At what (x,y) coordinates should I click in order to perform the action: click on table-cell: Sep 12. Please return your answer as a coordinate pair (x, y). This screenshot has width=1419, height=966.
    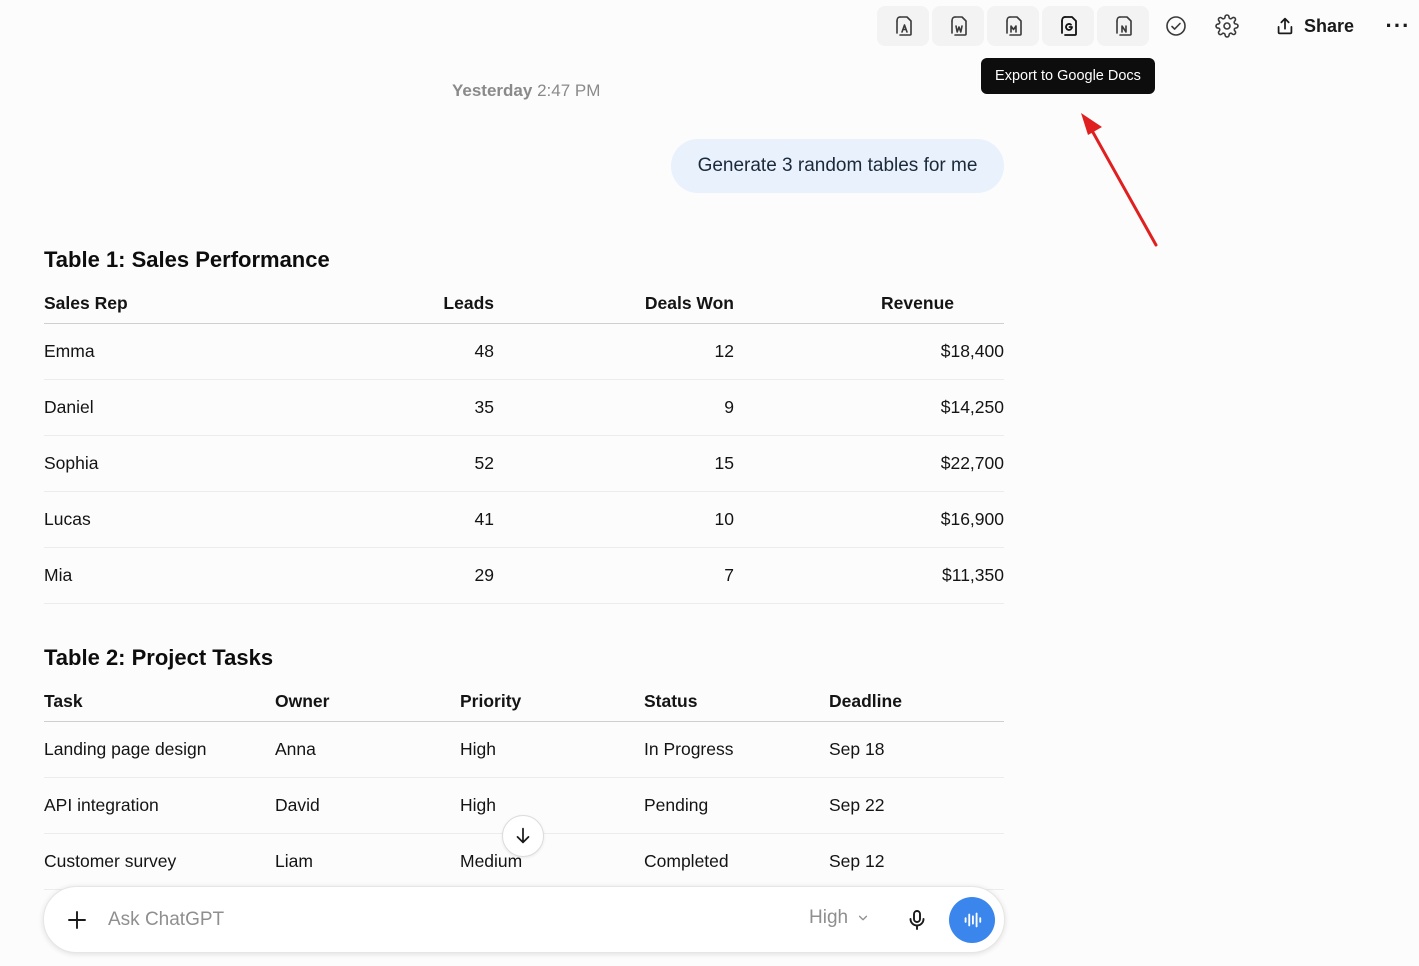
    Looking at the image, I should click on (916, 861).